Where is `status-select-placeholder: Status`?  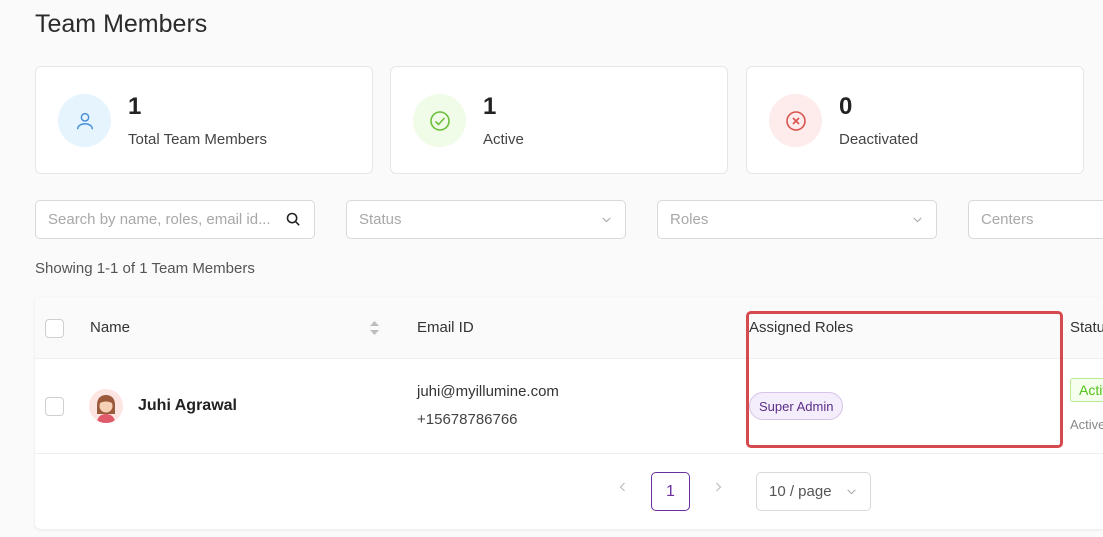
status-select-placeholder: Status is located at coordinates (380, 219).